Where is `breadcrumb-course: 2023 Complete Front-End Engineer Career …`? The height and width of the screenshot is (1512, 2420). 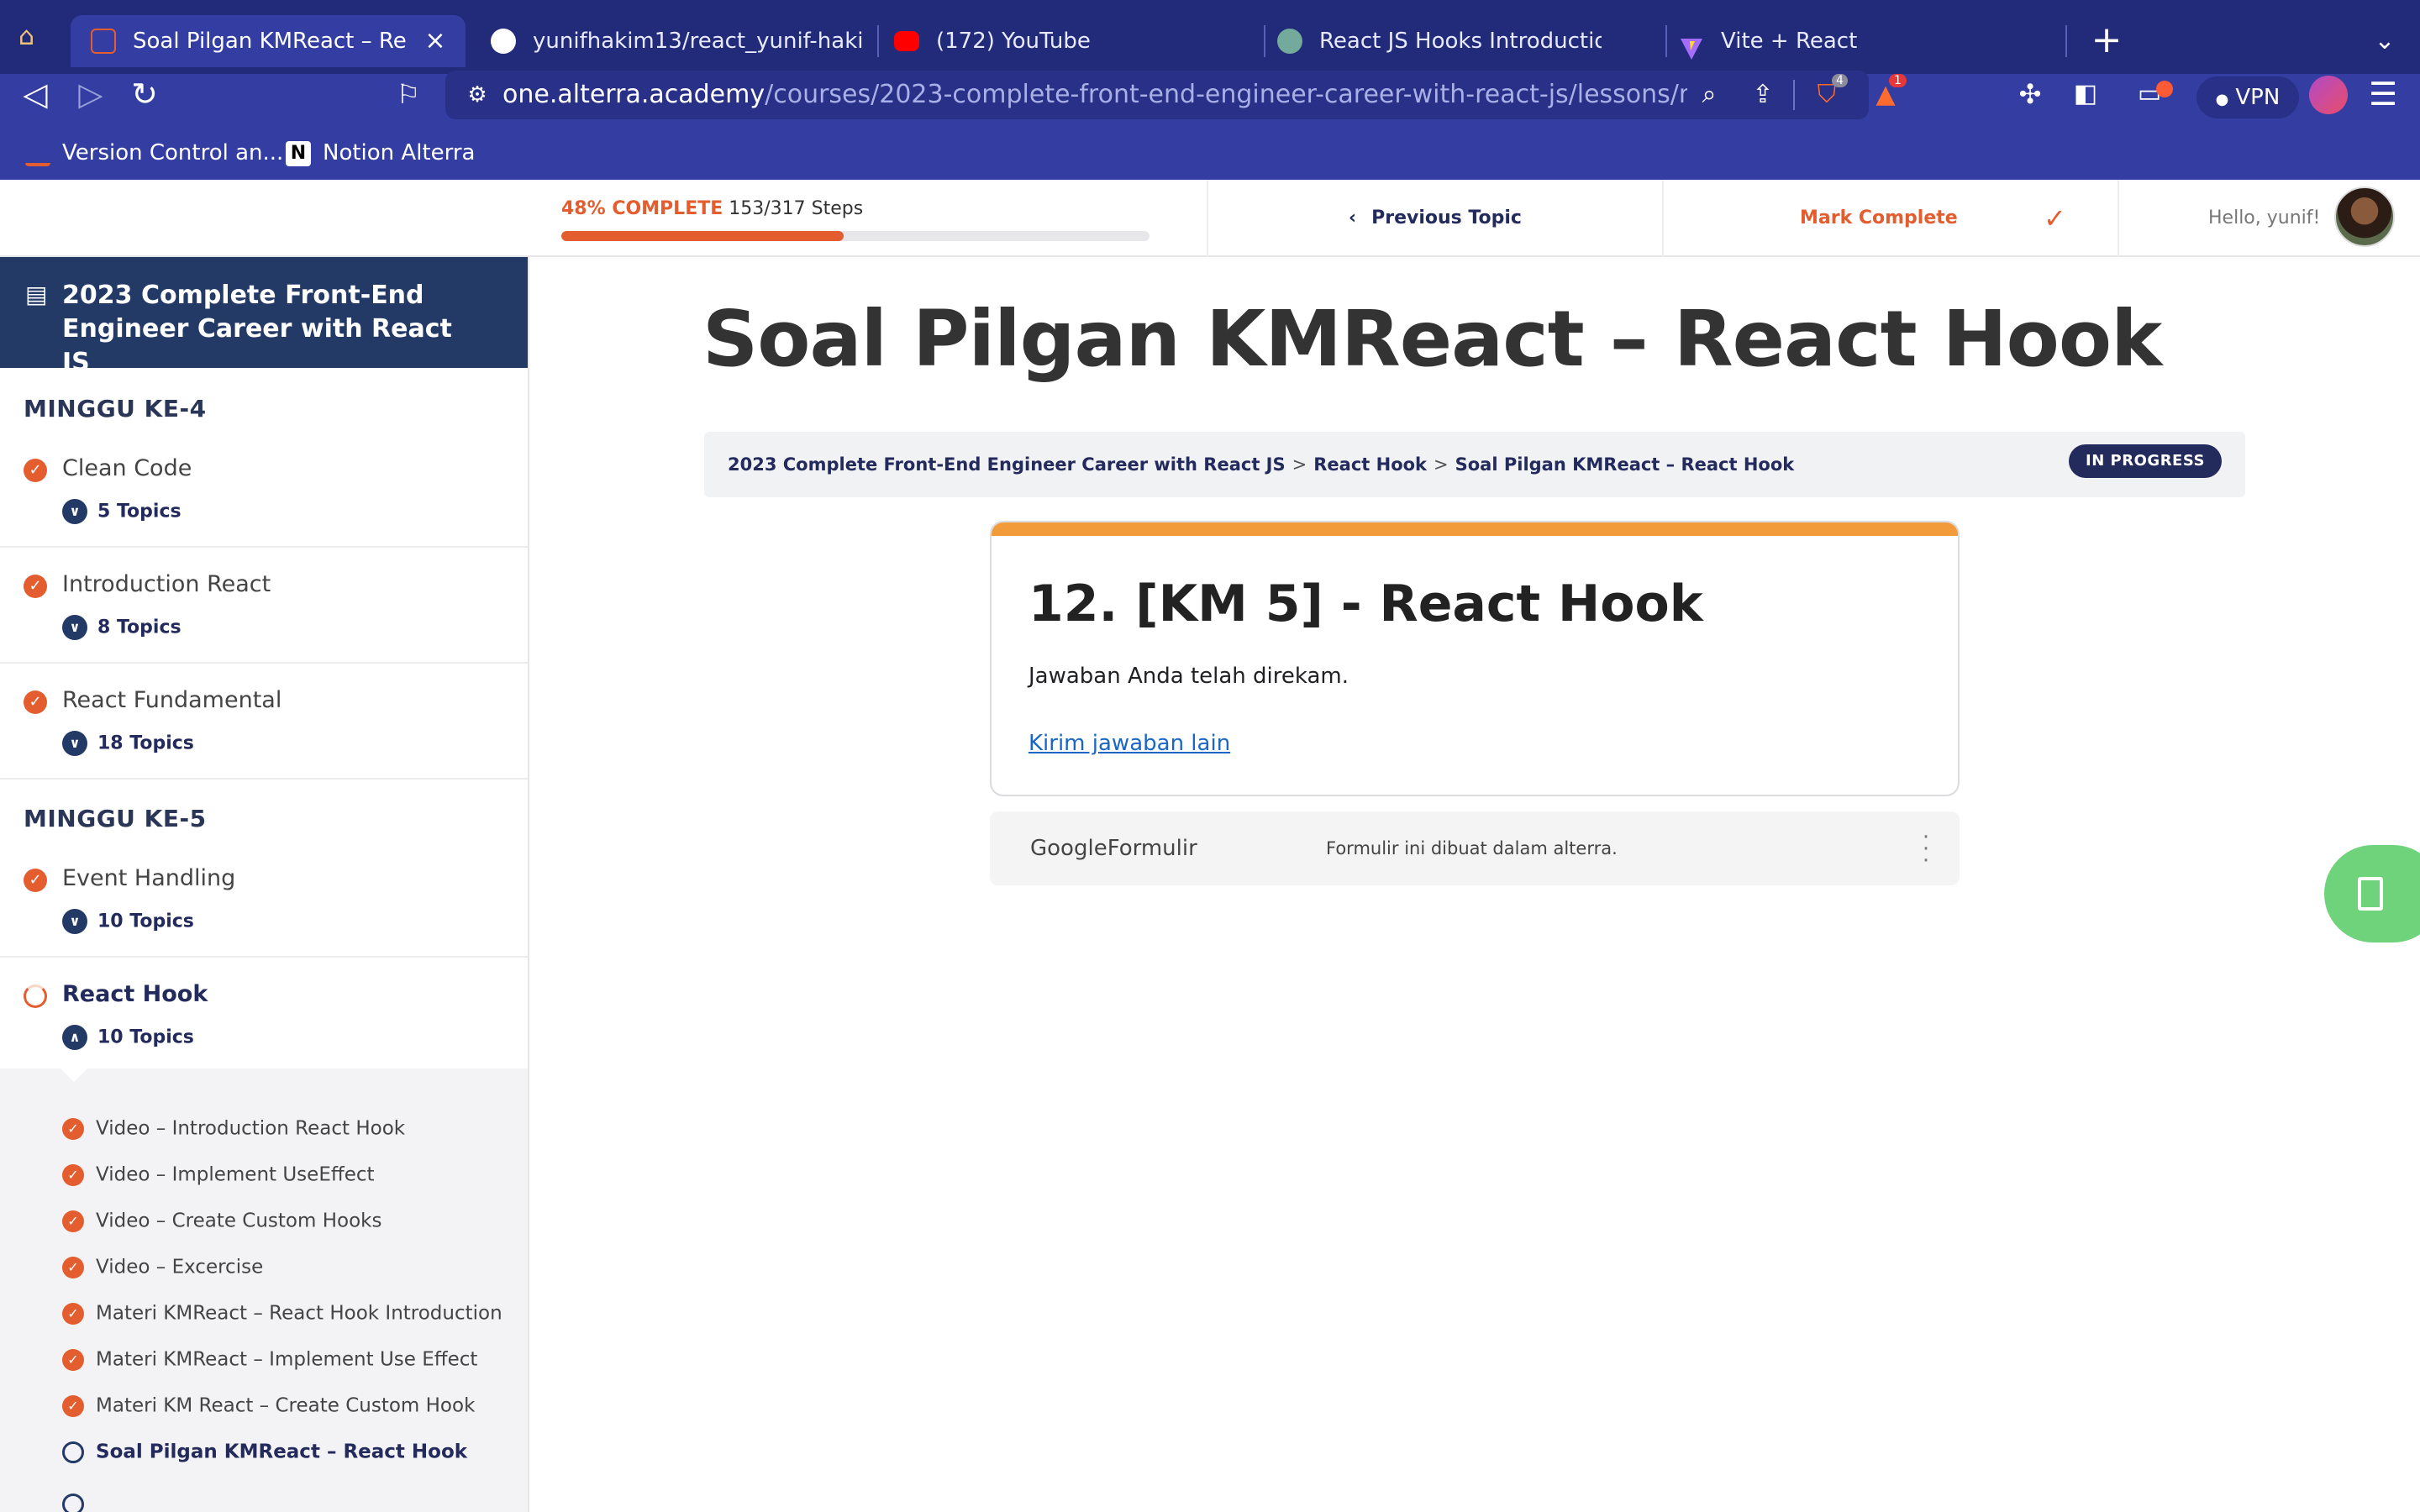 breadcrumb-course: 2023 Complete Front-End Engineer Career … is located at coordinates (1007, 464).